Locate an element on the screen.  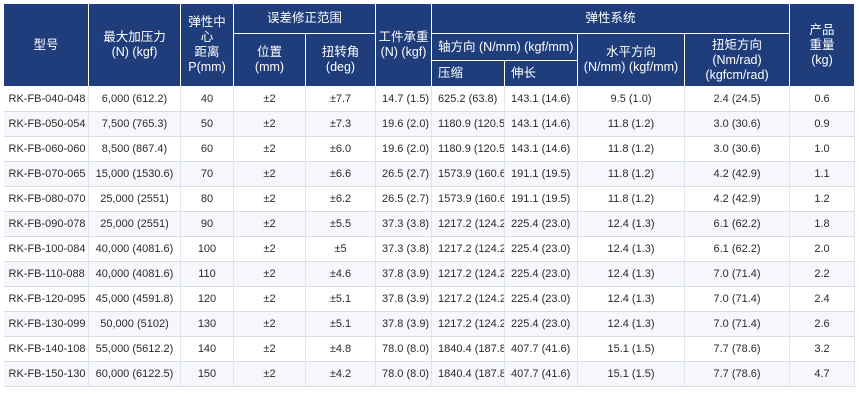
cell-torsion-angle: ±6.2 is located at coordinates (341, 199).